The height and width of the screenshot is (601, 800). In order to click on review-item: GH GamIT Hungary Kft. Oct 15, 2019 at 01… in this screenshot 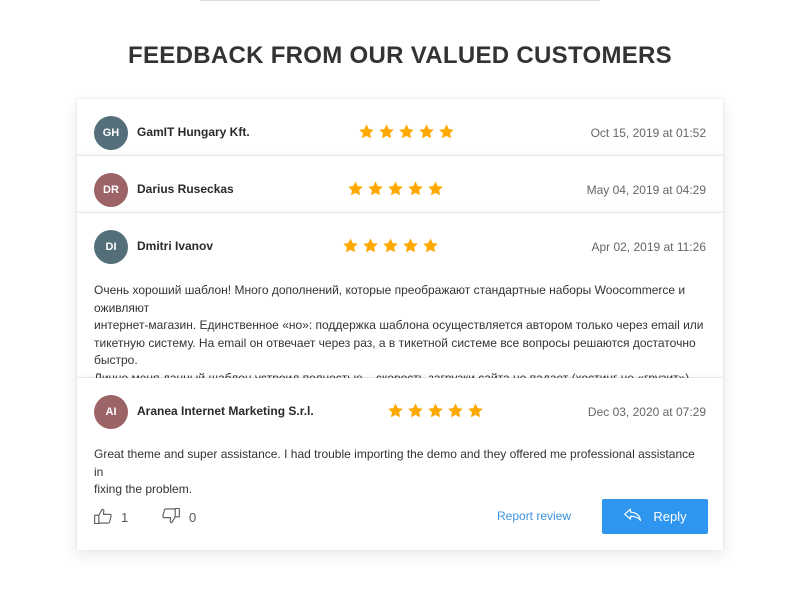, I will do `click(400, 127)`.